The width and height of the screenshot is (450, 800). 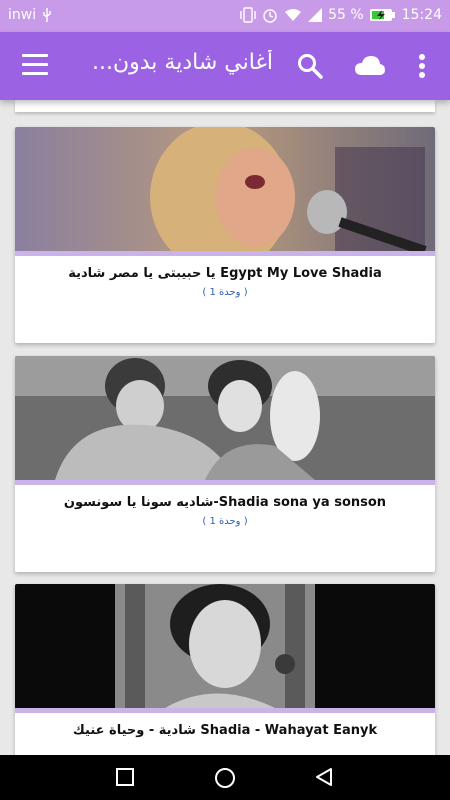 I want to click on circle-home-icon, so click(x=225, y=778).